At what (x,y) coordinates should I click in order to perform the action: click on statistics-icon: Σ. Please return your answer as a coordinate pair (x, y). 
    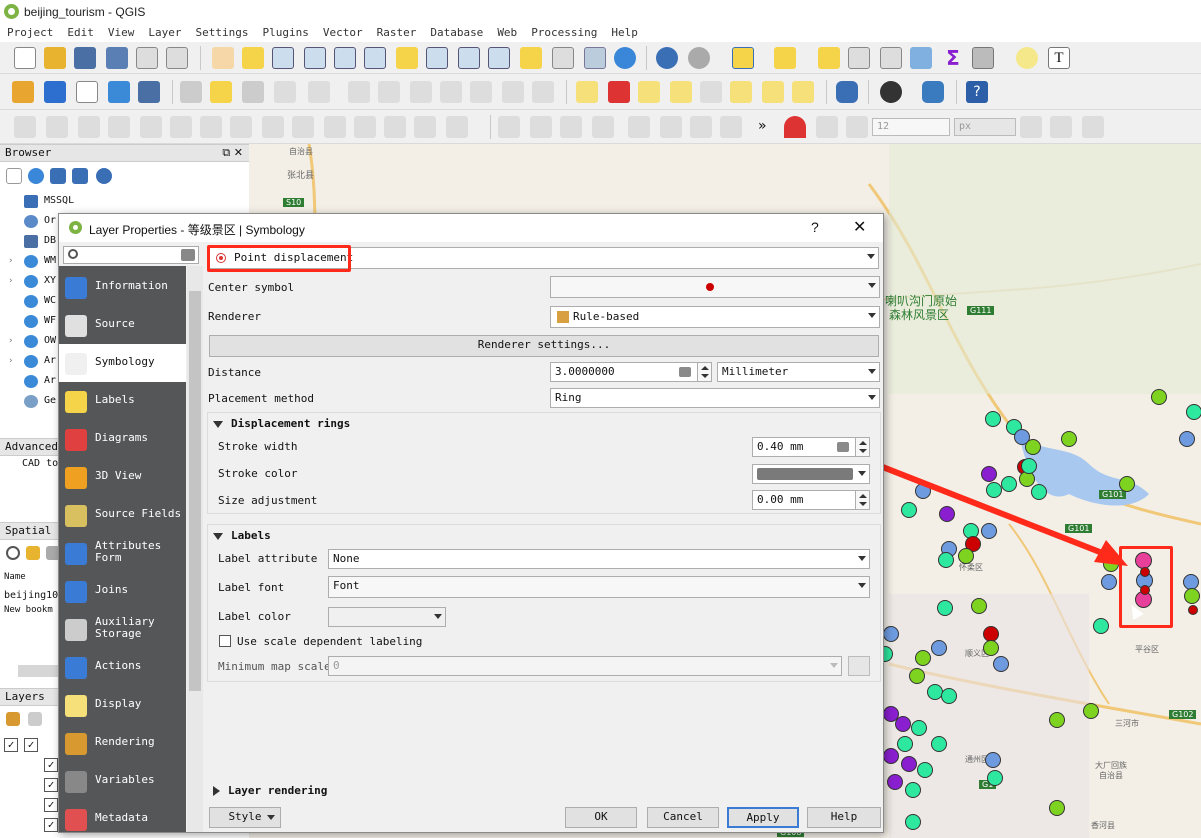
    Looking at the image, I should click on (953, 58).